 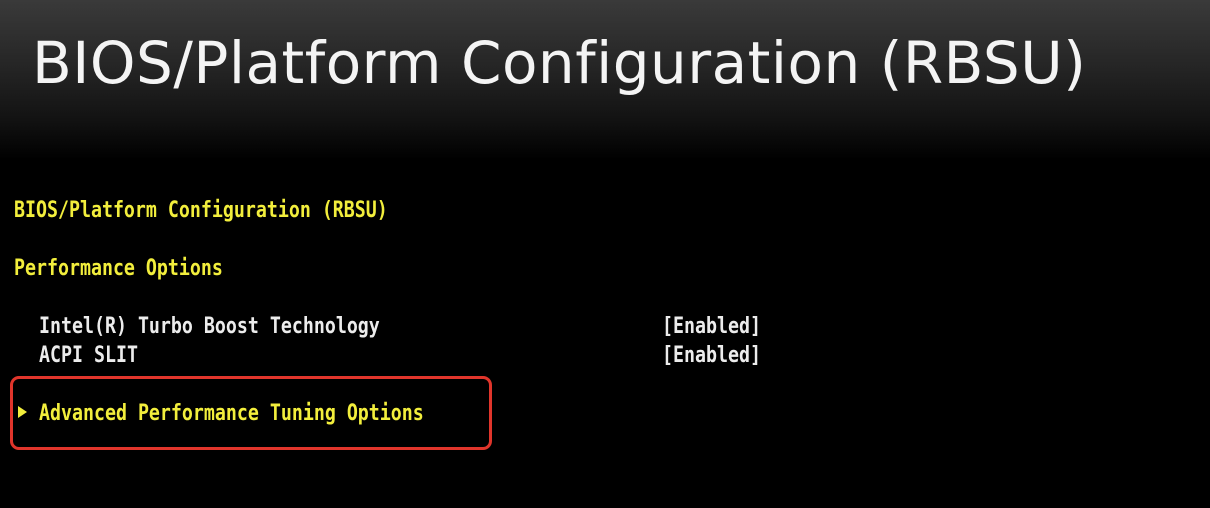 What do you see at coordinates (711, 327) in the screenshot?
I see `option-value-turbo-boost: [Enabled]` at bounding box center [711, 327].